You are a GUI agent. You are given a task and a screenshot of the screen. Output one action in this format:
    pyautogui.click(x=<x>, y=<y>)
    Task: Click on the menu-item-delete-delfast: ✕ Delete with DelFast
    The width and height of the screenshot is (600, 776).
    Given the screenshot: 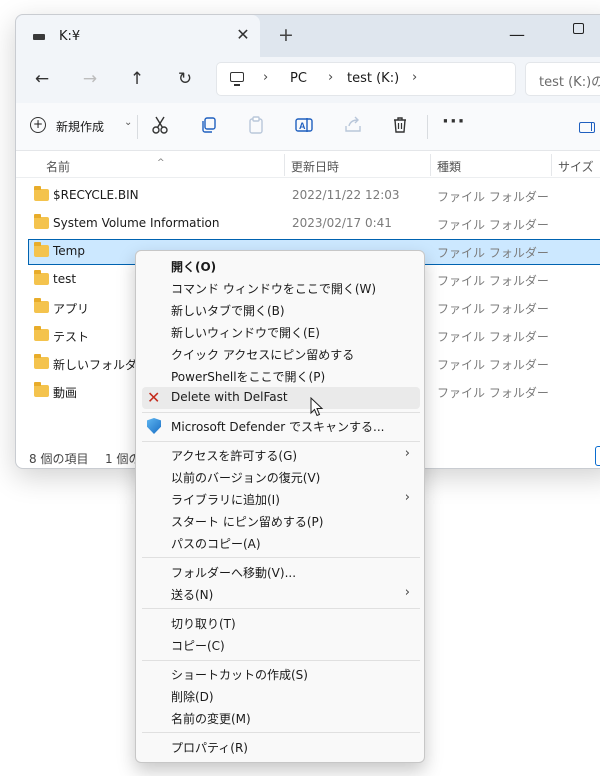 What is the action you would take?
    pyautogui.click(x=281, y=398)
    